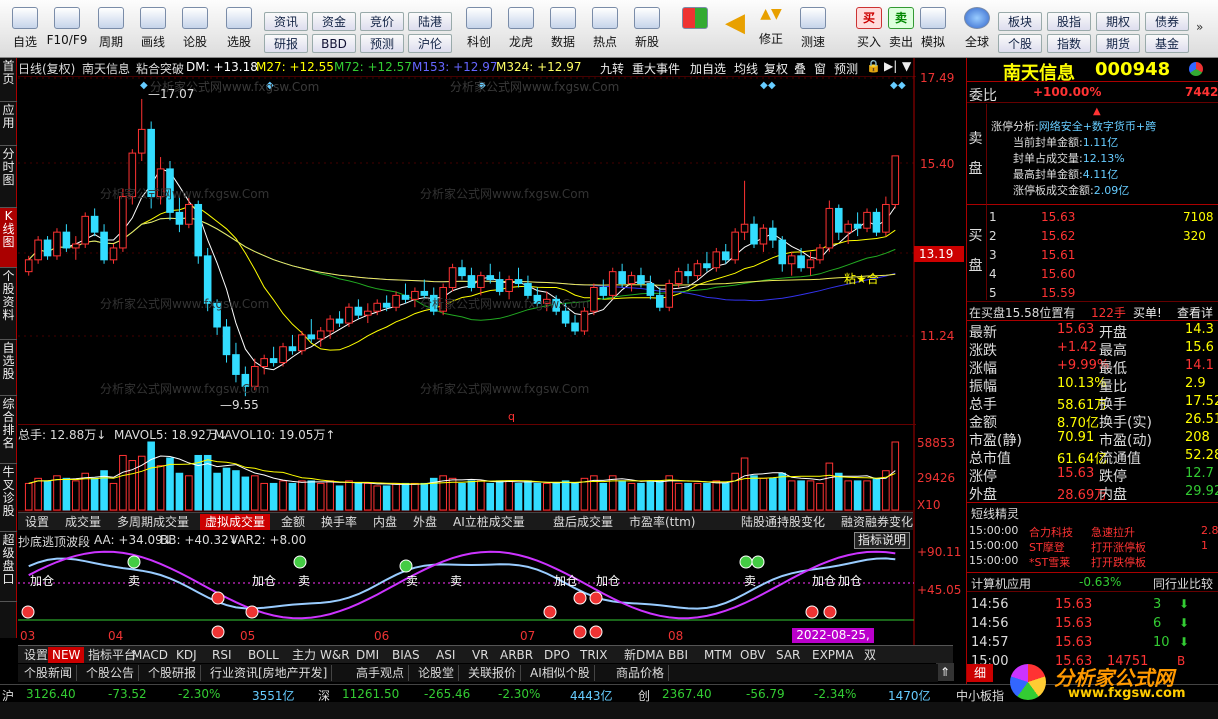  Describe the element at coordinates (263, 655) in the screenshot. I see `indicator-tab: BOLL` at that location.